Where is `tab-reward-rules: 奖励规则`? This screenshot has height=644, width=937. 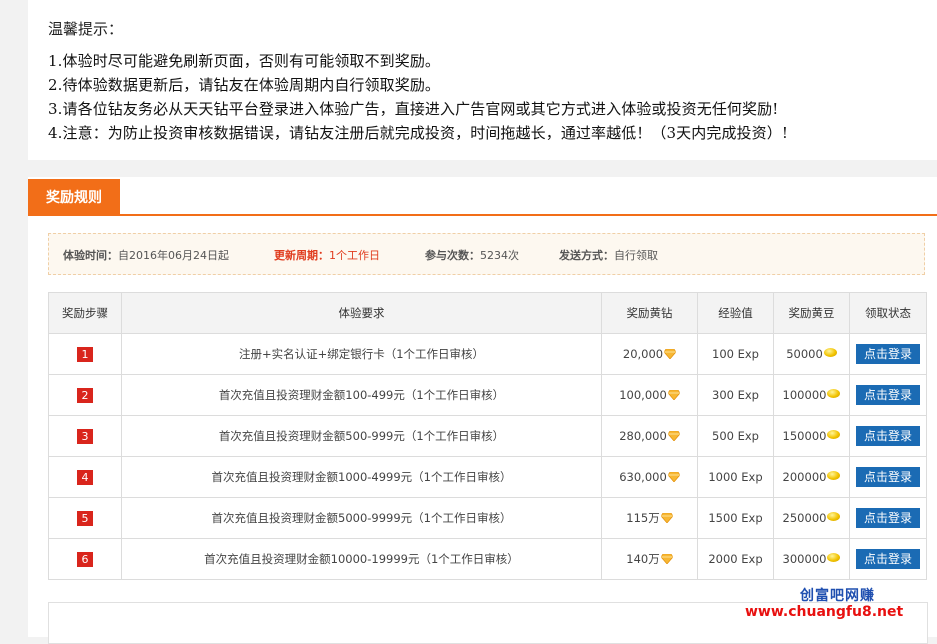 tab-reward-rules: 奖励规则 is located at coordinates (74, 196).